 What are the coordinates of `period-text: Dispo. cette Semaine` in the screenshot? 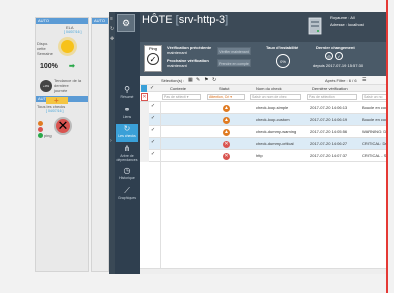 It's located at (45, 48).